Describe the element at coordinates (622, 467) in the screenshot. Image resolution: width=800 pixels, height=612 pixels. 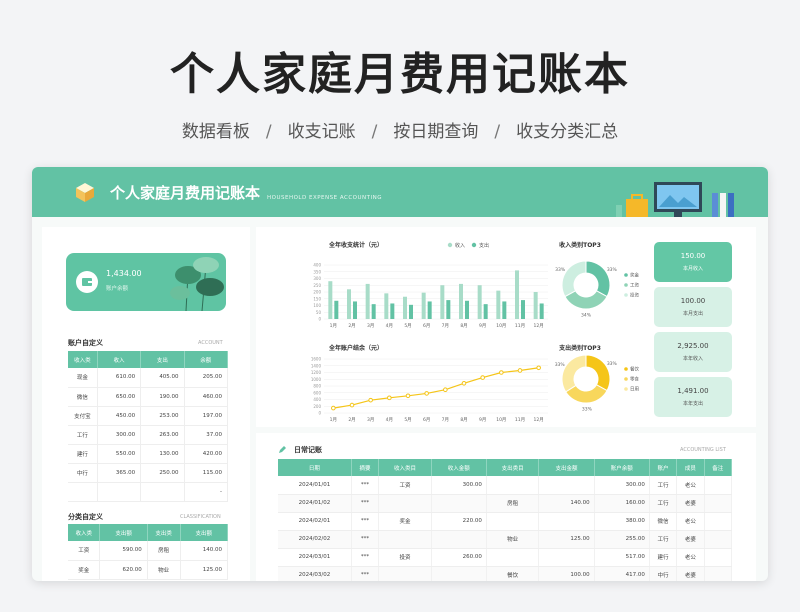
I see `column-header: 账户余额` at that location.